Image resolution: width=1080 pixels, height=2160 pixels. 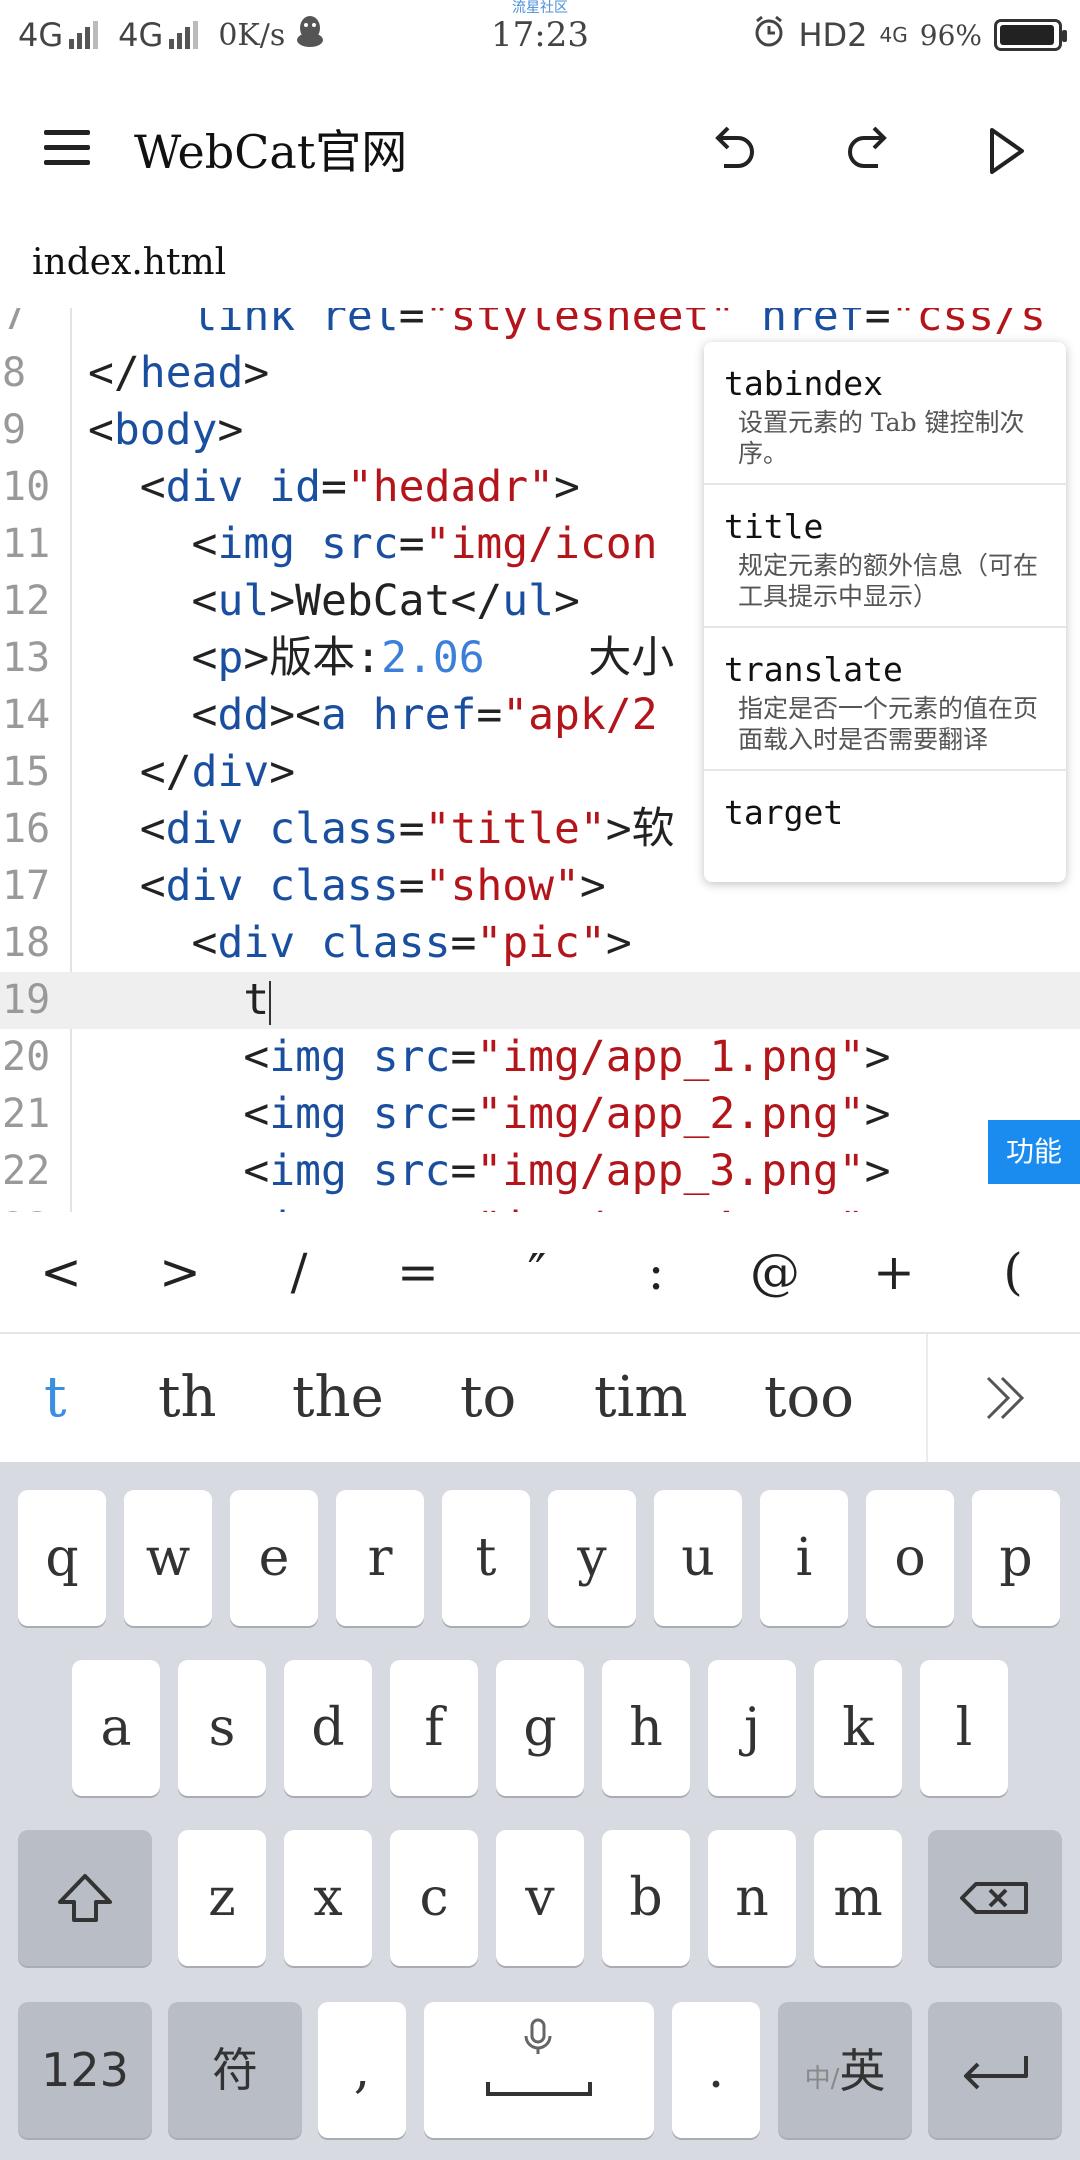 What do you see at coordinates (1016, 1558) in the screenshot?
I see `key-p: p` at bounding box center [1016, 1558].